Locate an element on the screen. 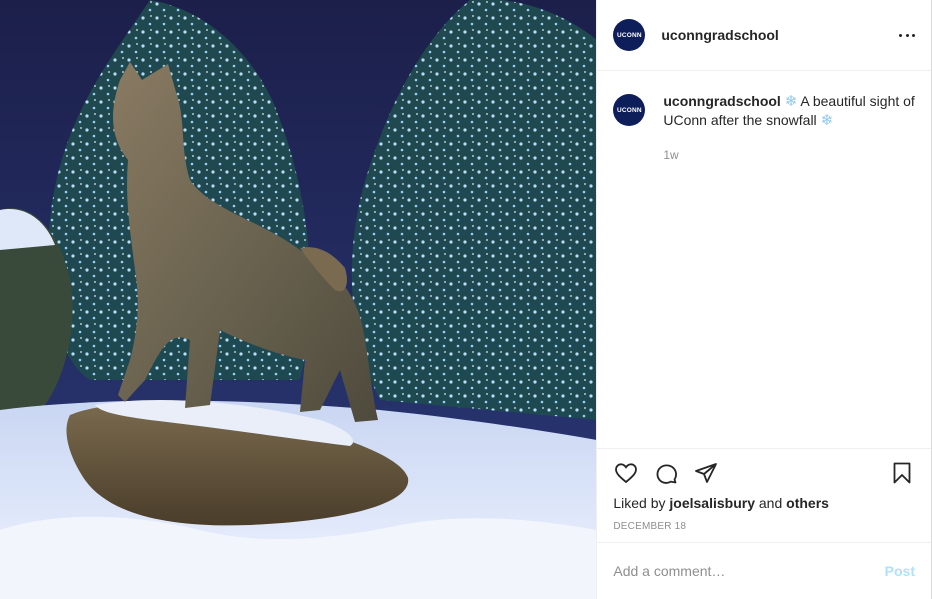 The image size is (932, 599). avatar: UCONN is located at coordinates (629, 35).